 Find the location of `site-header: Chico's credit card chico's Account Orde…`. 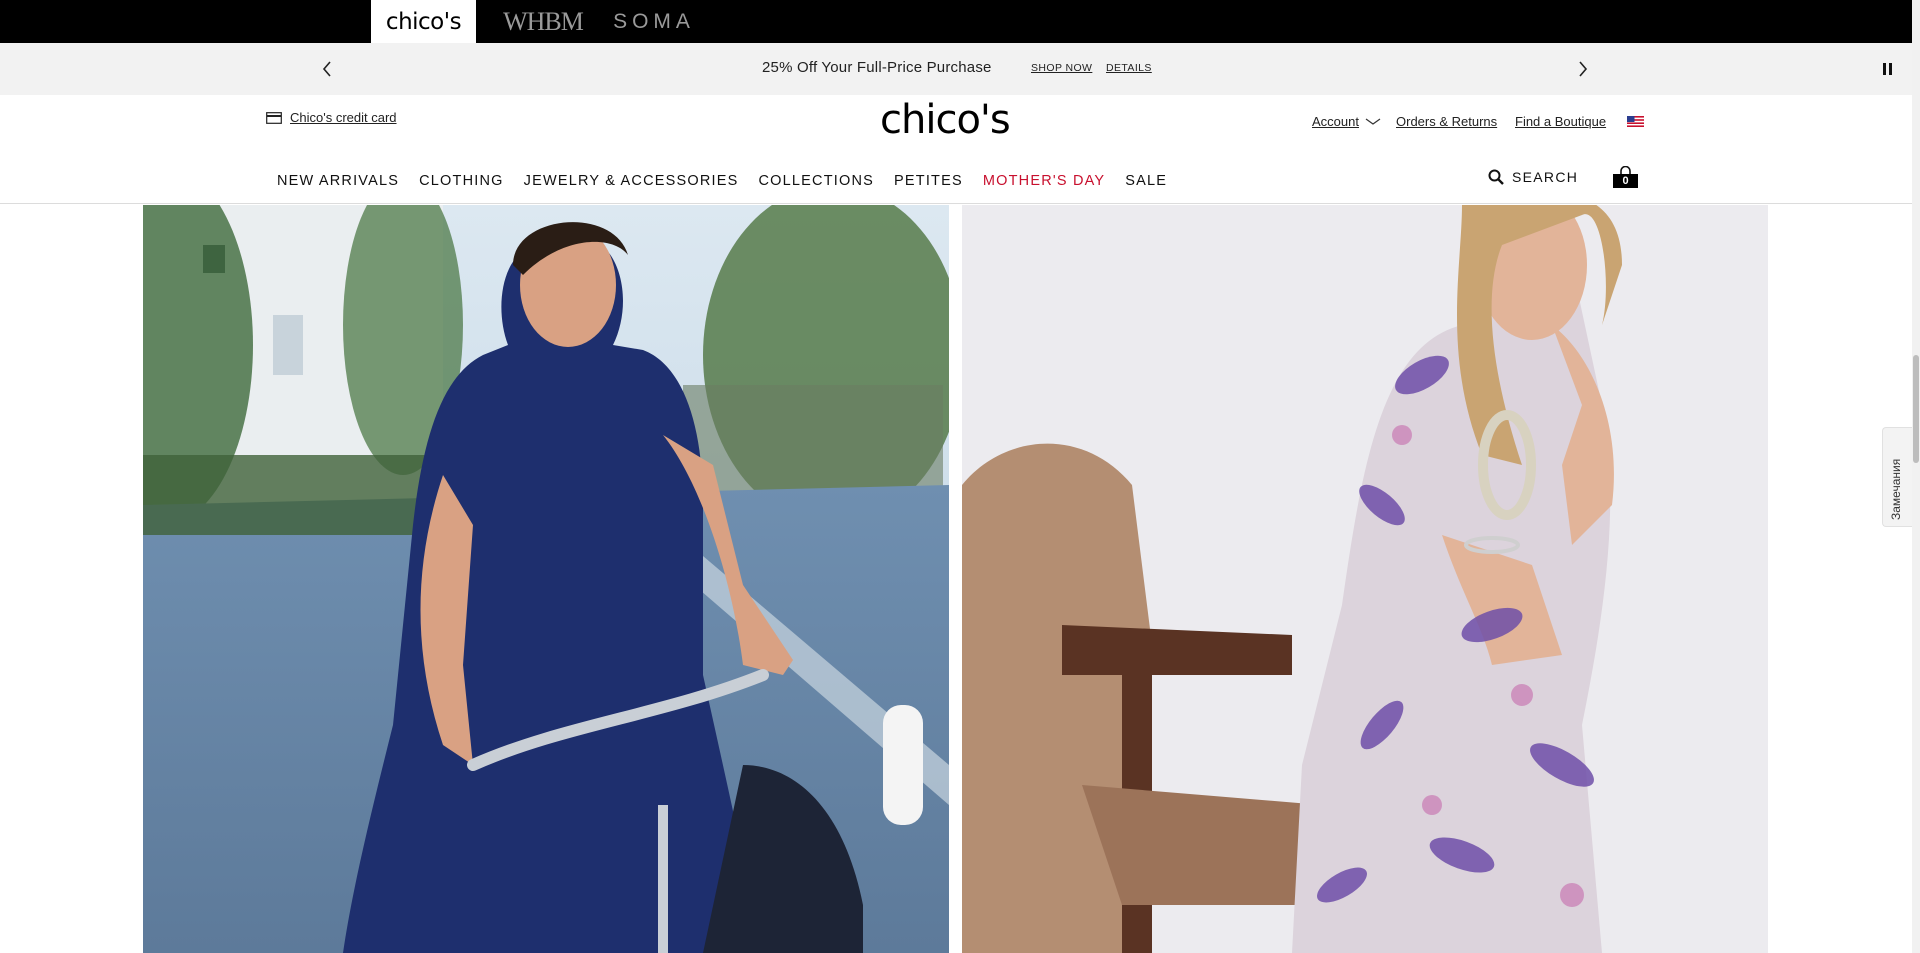

site-header: Chico's credit card chico's Account Orde… is located at coordinates (956, 149).